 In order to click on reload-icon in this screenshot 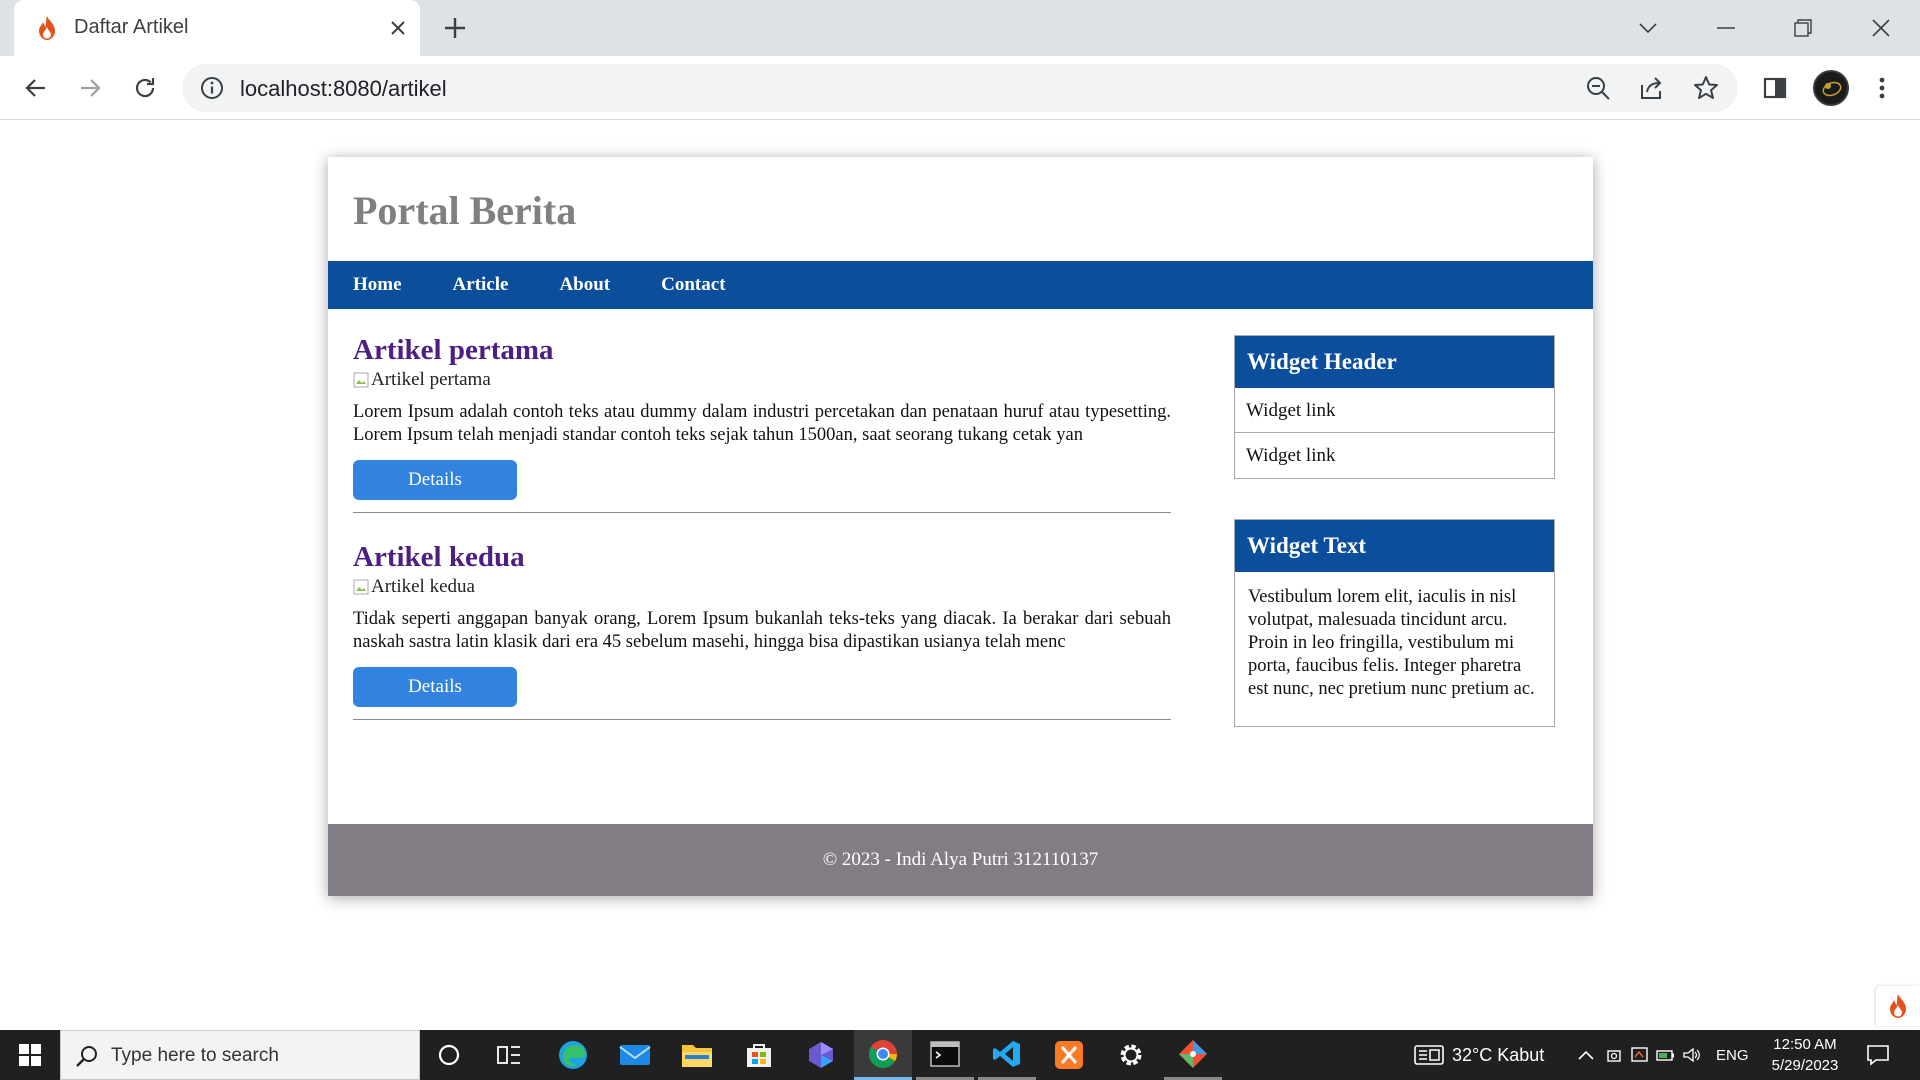, I will do `click(145, 88)`.